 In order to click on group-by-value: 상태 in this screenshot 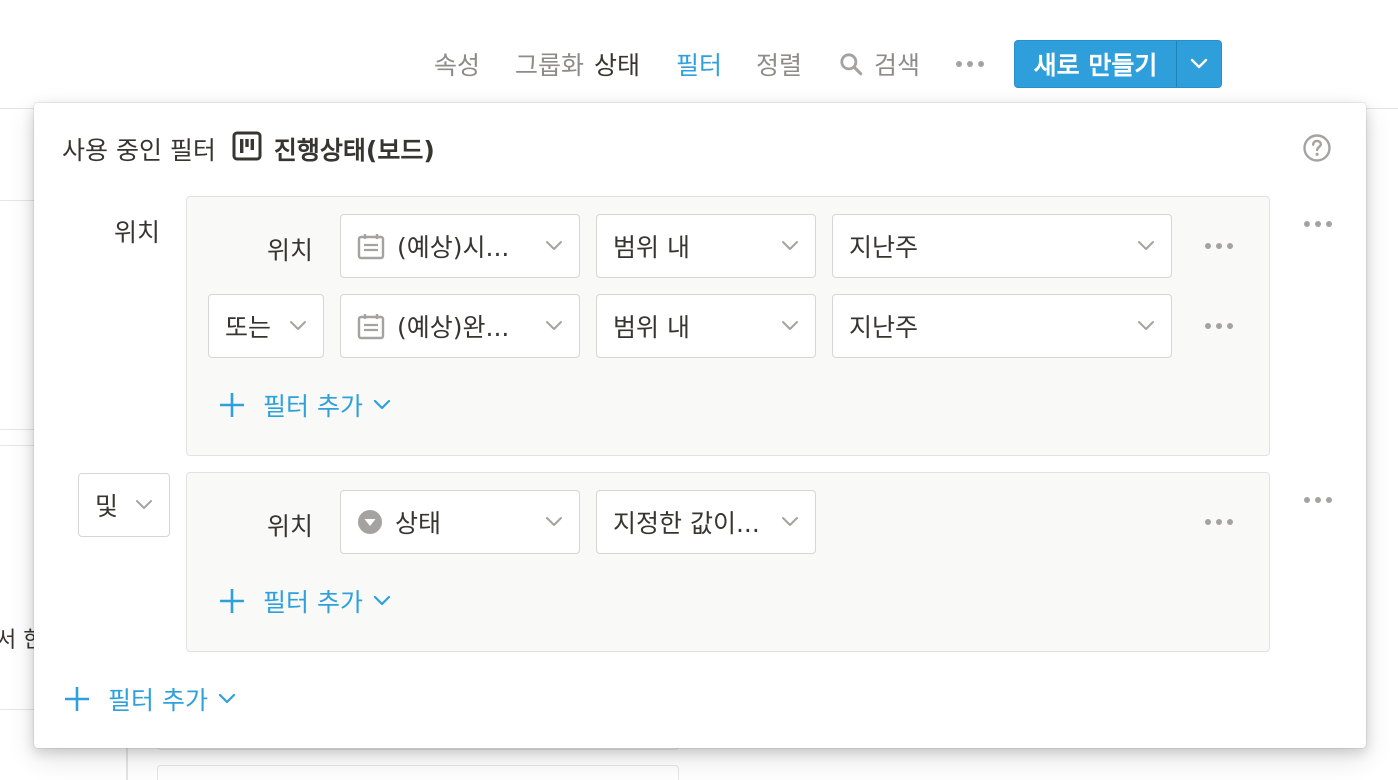, I will do `click(617, 65)`.